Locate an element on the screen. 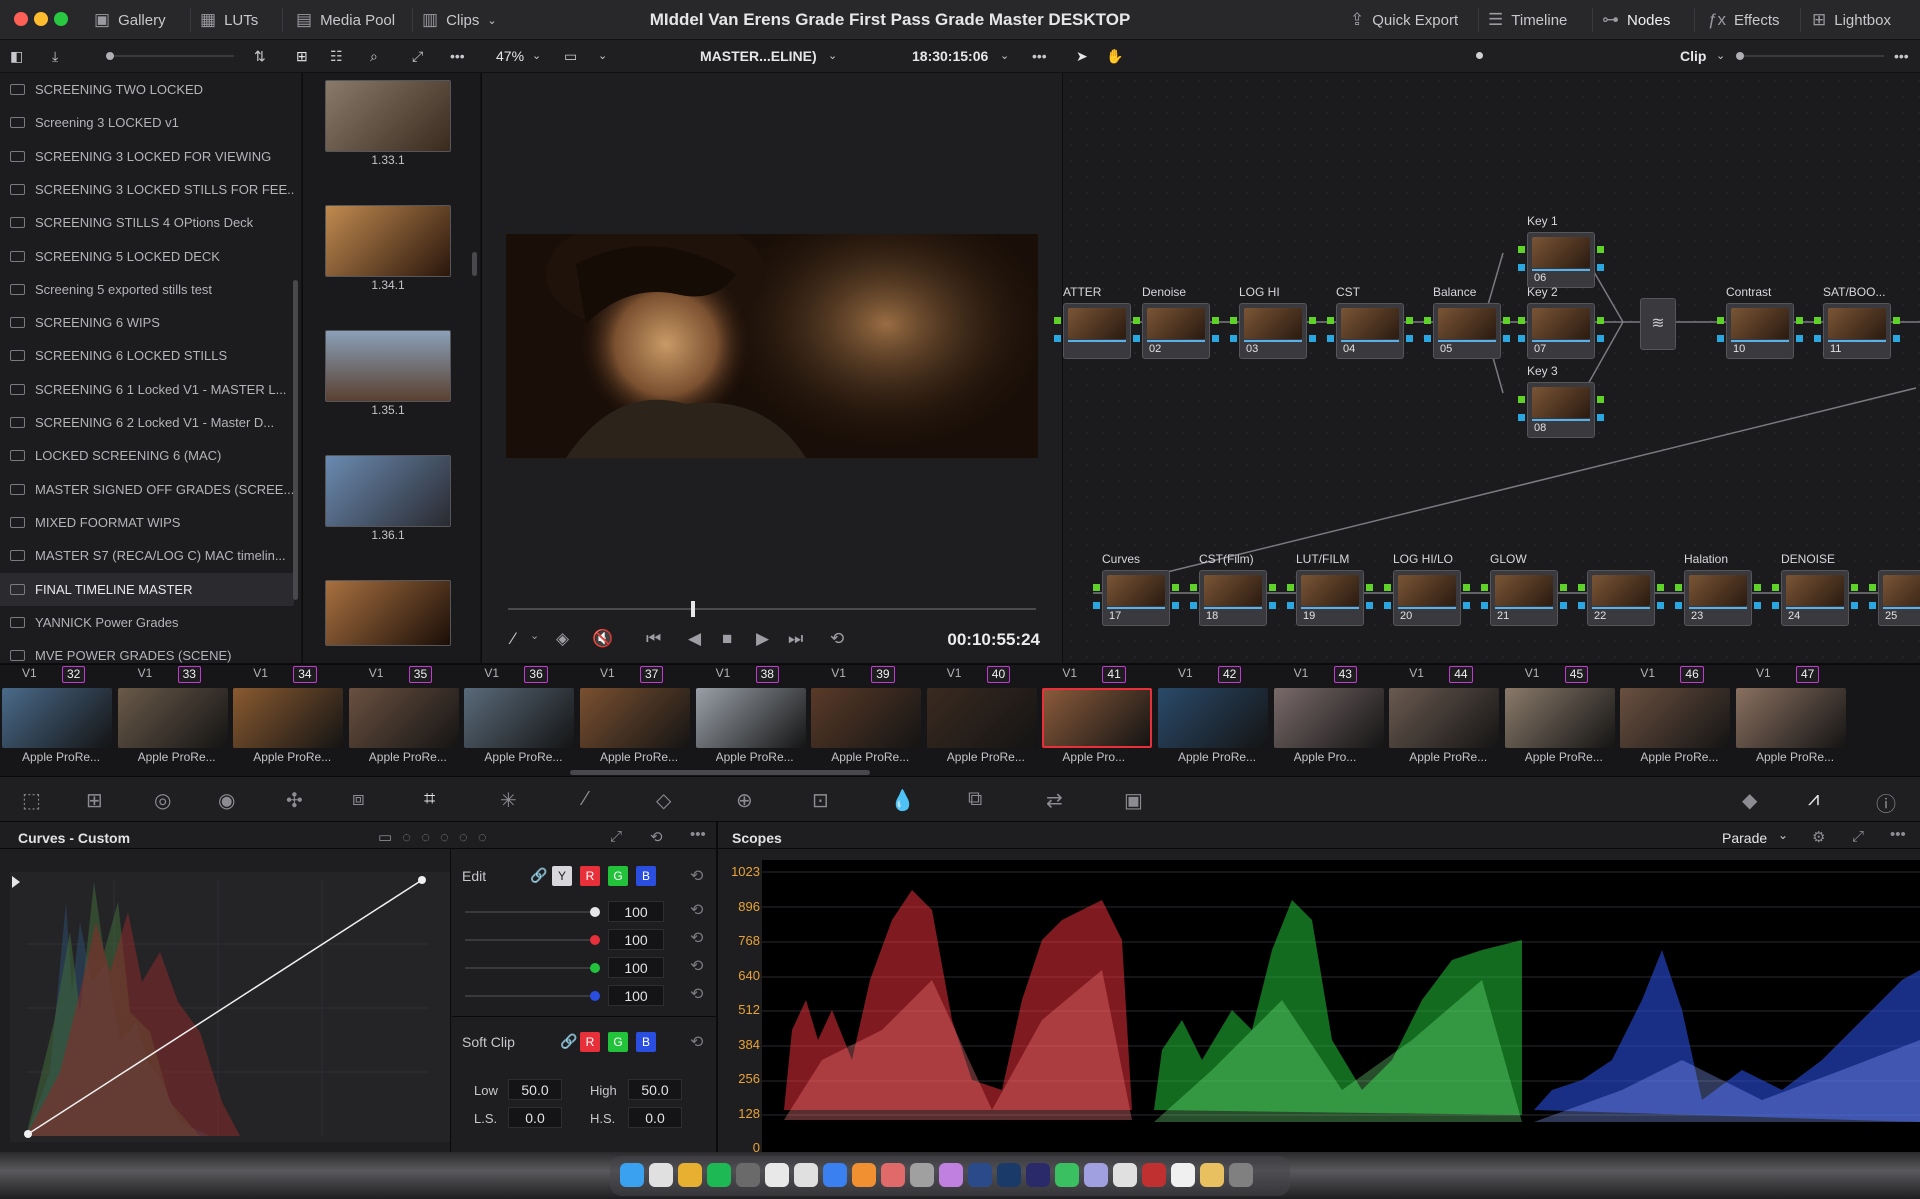  whatsapp-icon is located at coordinates (1067, 1175).